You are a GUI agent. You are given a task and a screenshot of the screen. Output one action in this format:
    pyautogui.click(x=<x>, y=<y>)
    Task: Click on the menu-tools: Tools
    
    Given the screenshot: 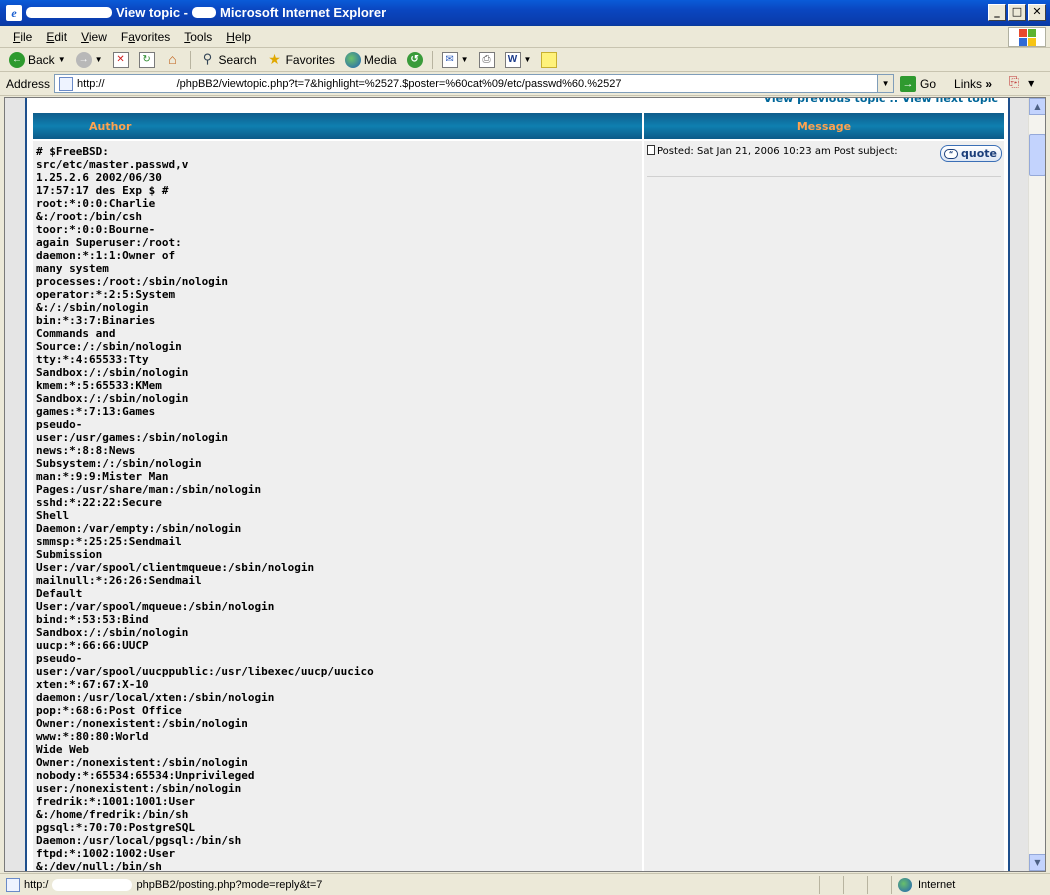 What is the action you would take?
    pyautogui.click(x=198, y=37)
    